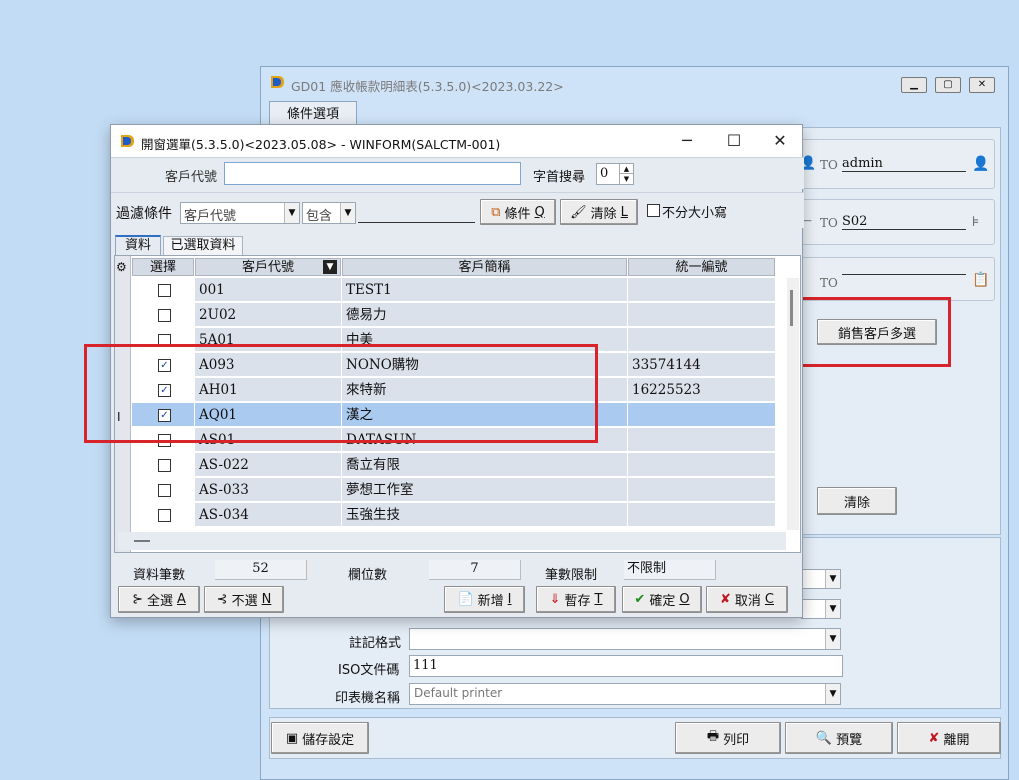 Image resolution: width=1019 pixels, height=780 pixels. Describe the element at coordinates (701, 365) in the screenshot. I see `cell-tax-id: 33574144` at that location.